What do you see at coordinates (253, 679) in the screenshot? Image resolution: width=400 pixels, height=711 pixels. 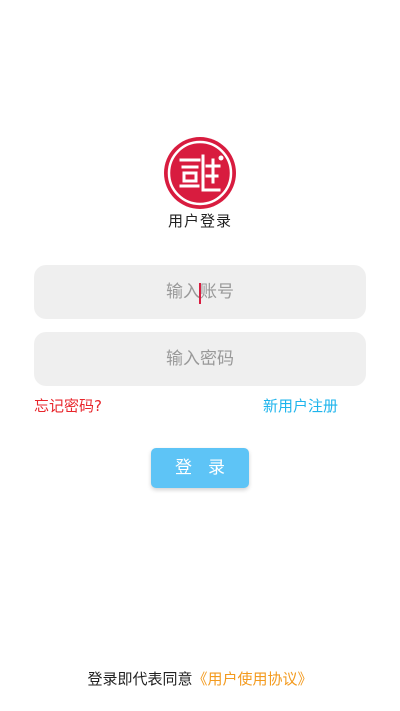 I see `user-agreement-link: 《用户使用协议》` at bounding box center [253, 679].